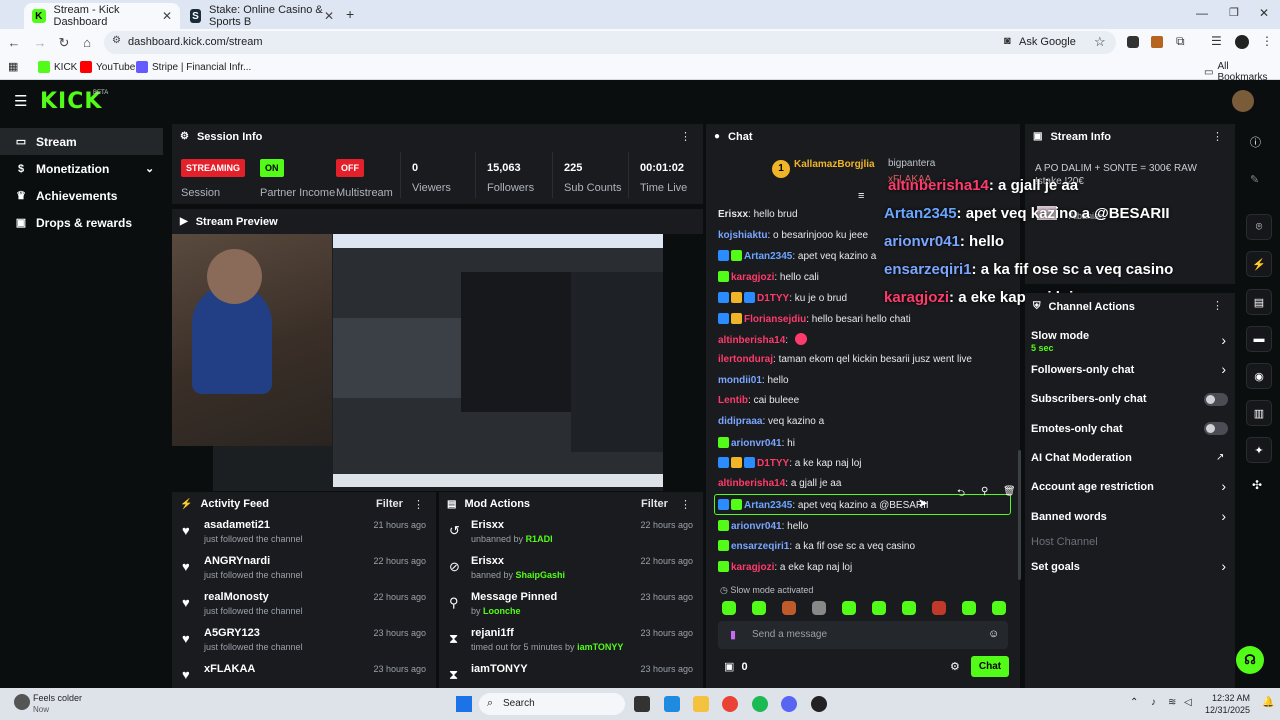  What do you see at coordinates (499, 669) in the screenshot?
I see `mod-target: iamTONYY` at bounding box center [499, 669].